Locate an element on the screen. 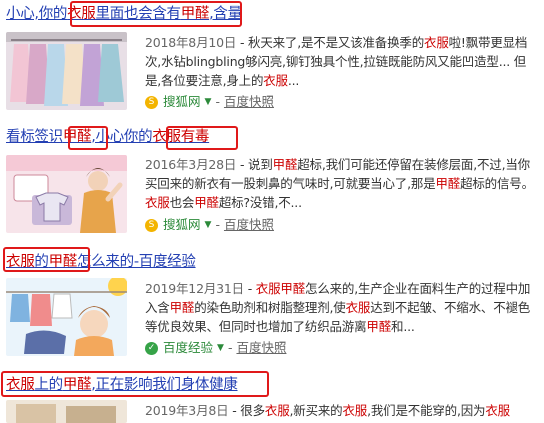 This screenshot has width=544, height=423. text-segment: 看标签识 is located at coordinates (34, 137).